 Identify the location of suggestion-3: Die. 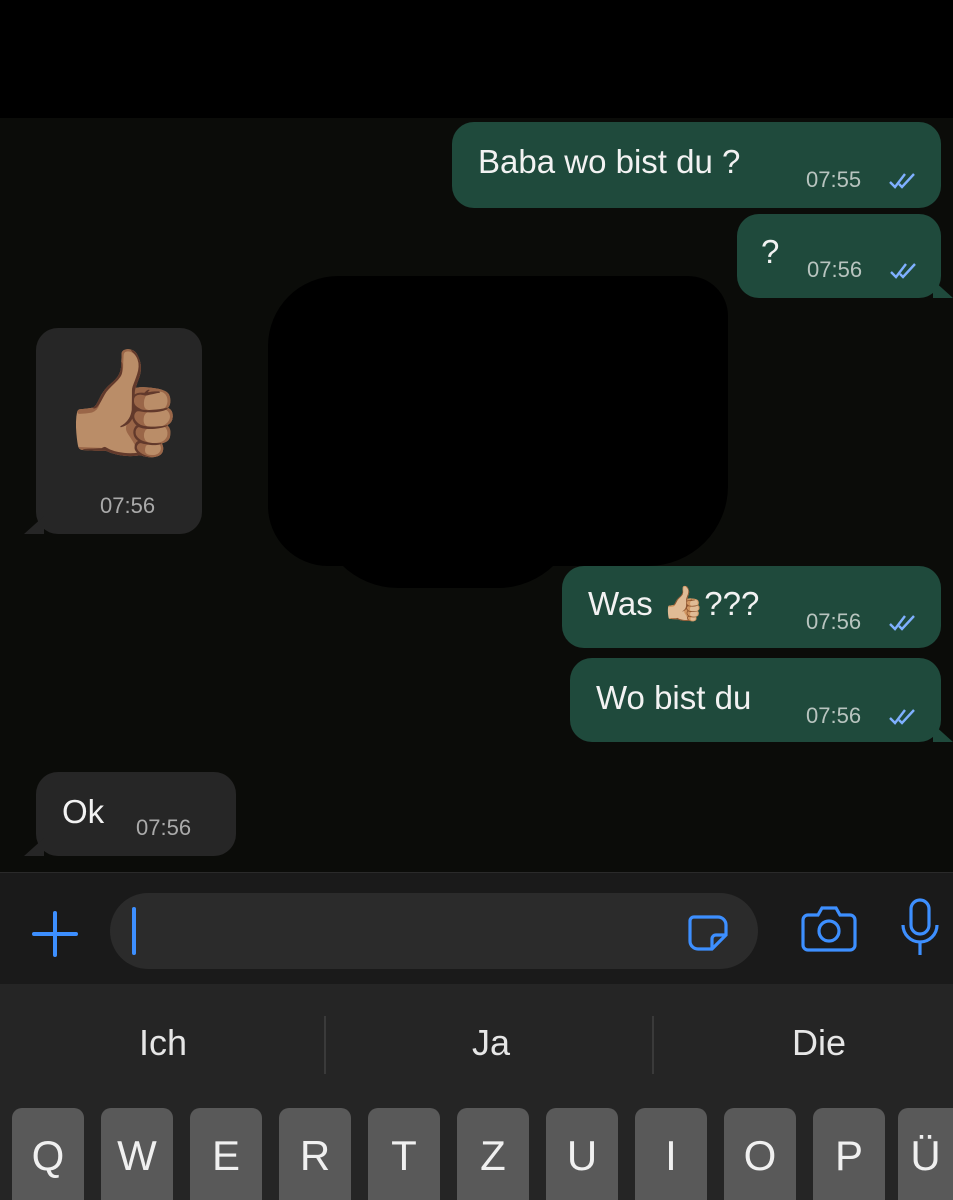
(819, 1043).